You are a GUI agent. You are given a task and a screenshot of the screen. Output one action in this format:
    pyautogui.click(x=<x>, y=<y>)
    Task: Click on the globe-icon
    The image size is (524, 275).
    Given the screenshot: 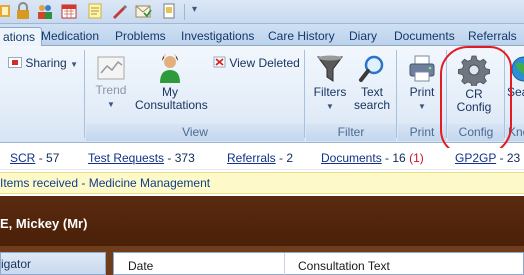 What is the action you would take?
    pyautogui.click(x=517, y=69)
    